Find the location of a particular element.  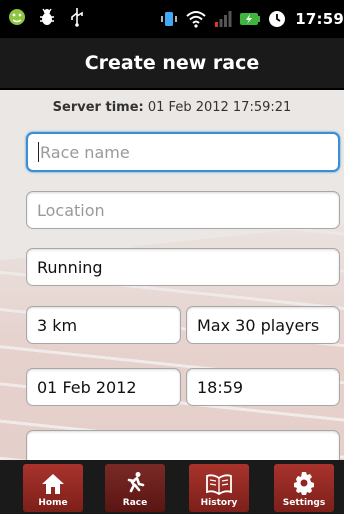

alarm-icon is located at coordinates (277, 19).